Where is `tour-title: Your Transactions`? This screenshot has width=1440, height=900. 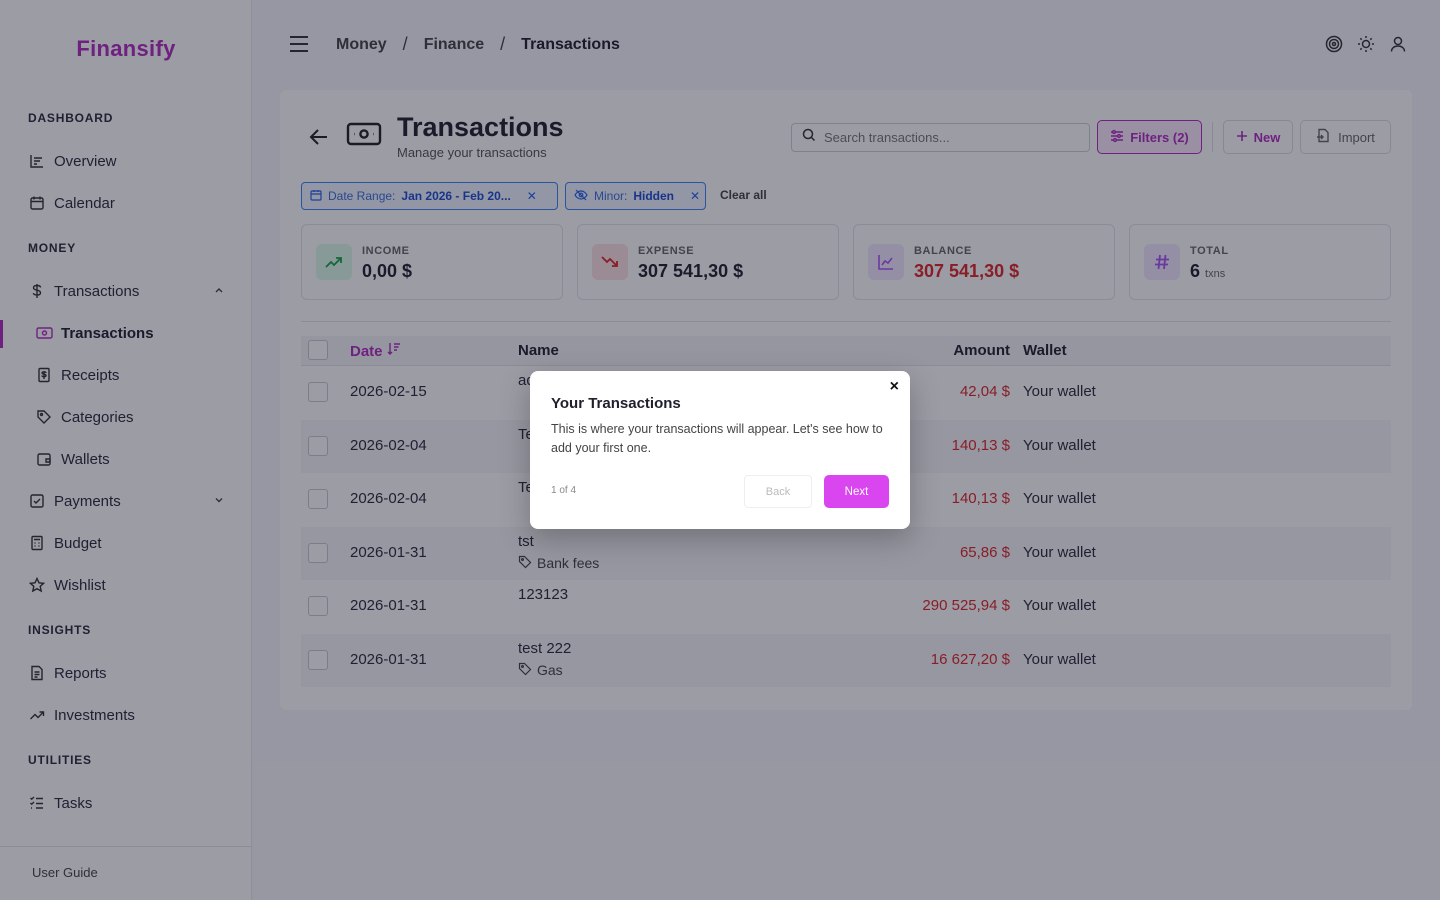 tour-title: Your Transactions is located at coordinates (616, 403).